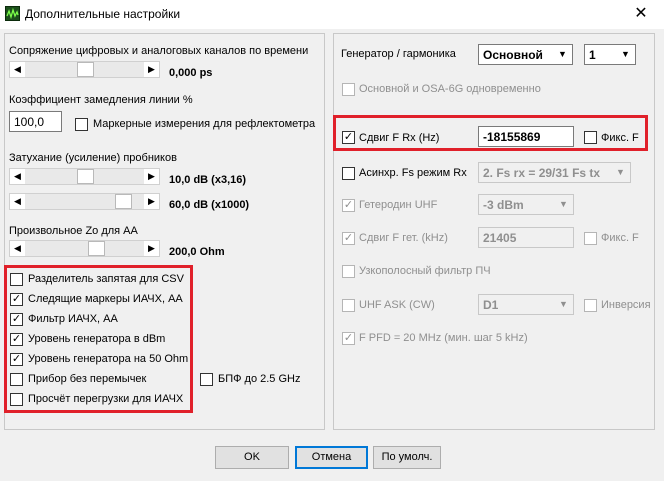 The height and width of the screenshot is (481, 664). I want to click on async-checkbox, so click(348, 173).